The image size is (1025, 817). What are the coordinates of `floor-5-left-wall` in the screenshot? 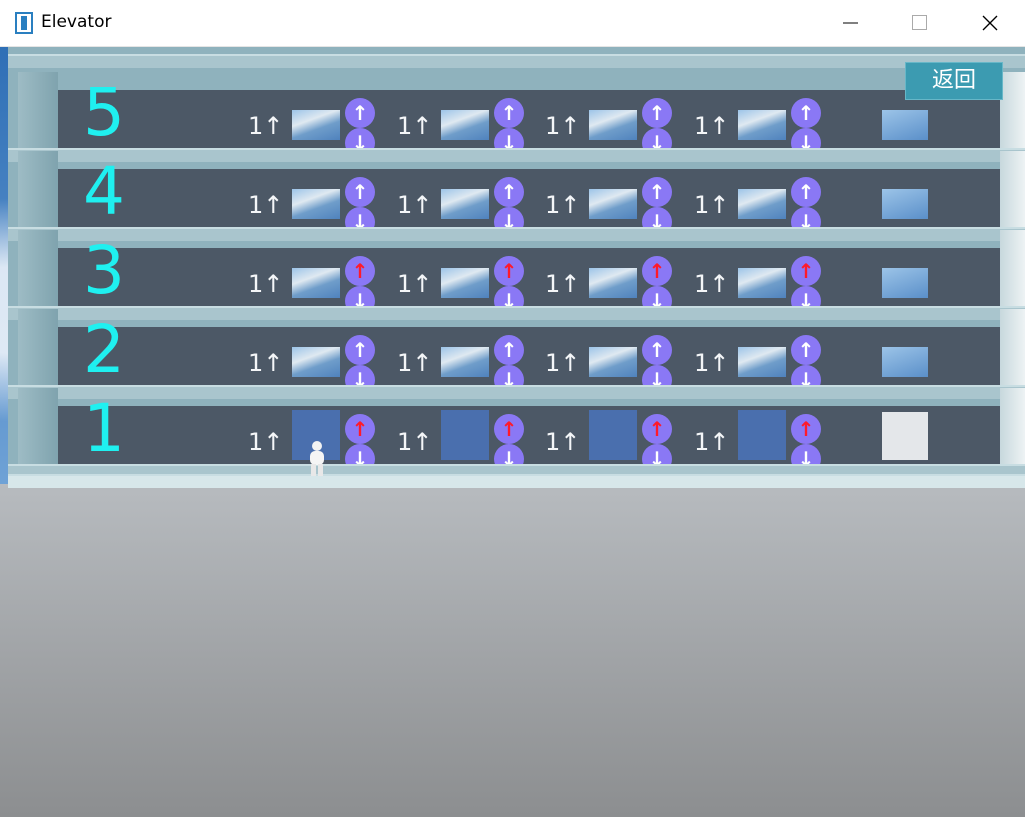 It's located at (38, 110).